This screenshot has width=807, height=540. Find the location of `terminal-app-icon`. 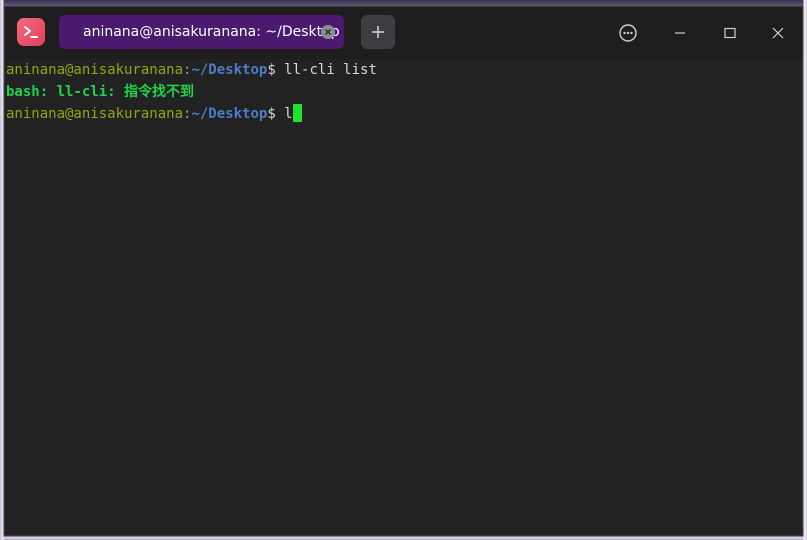

terminal-app-icon is located at coordinates (31, 32).